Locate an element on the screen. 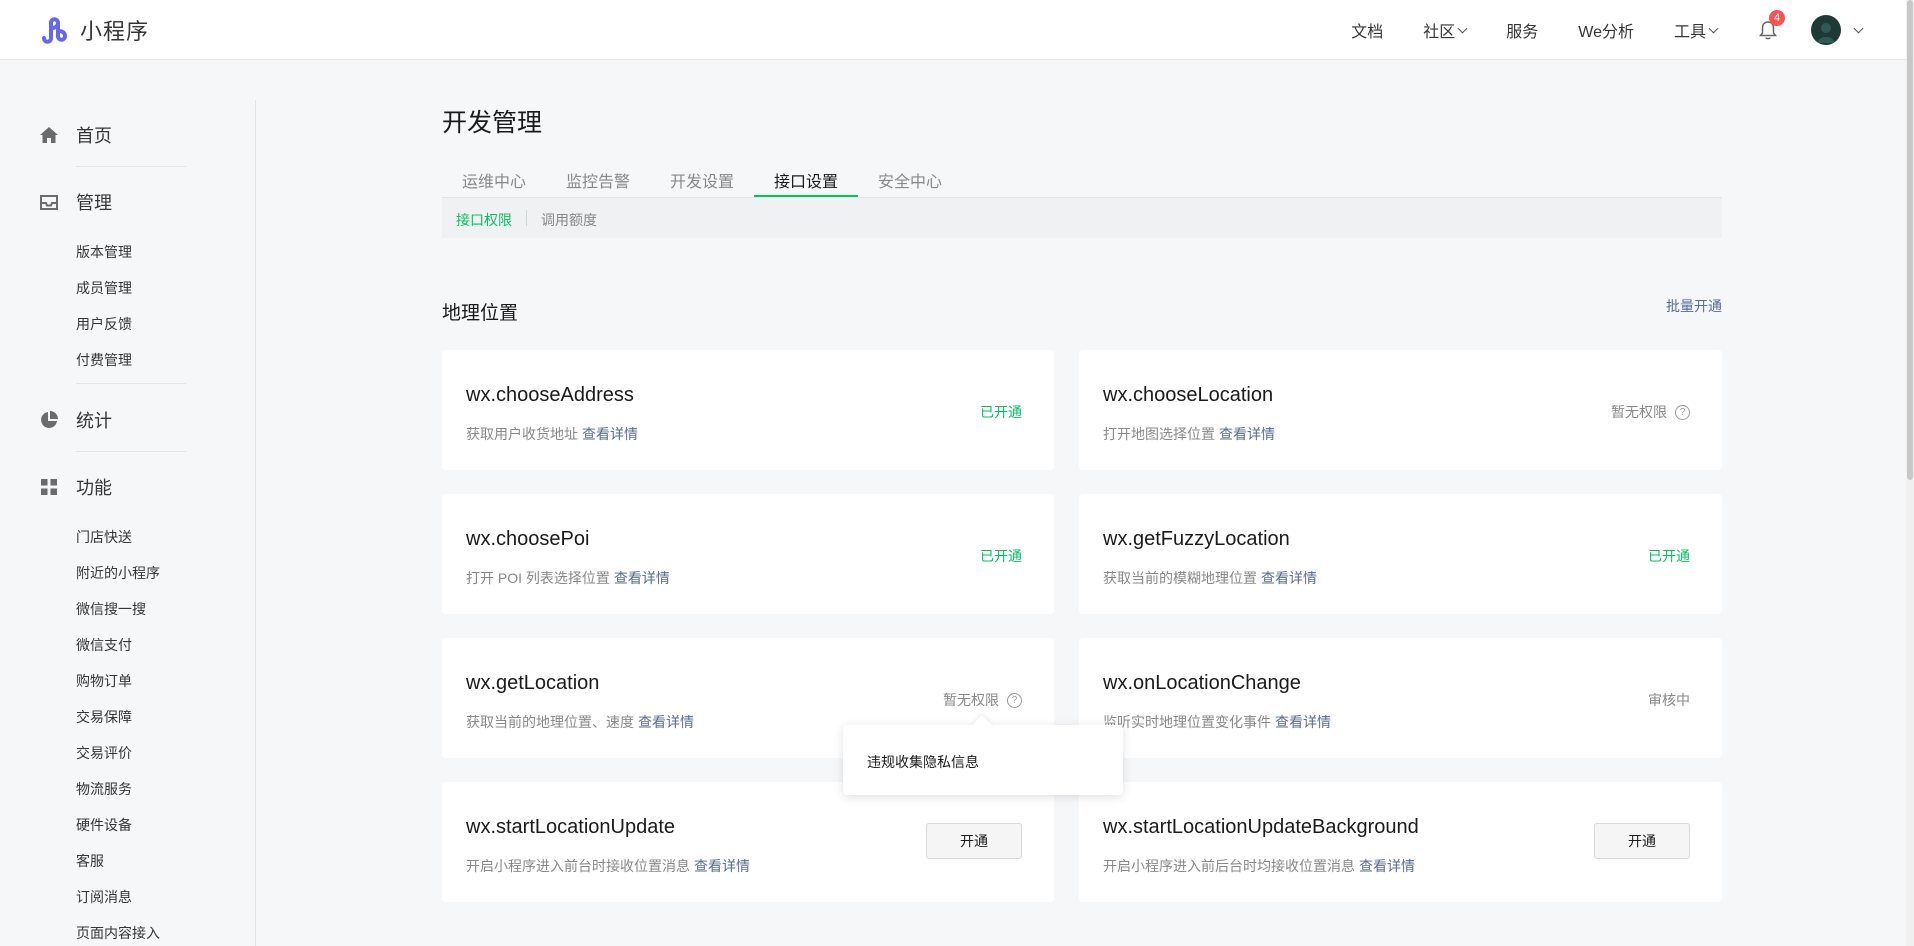  sidebar-item-manage: 管理 is located at coordinates (75, 202).